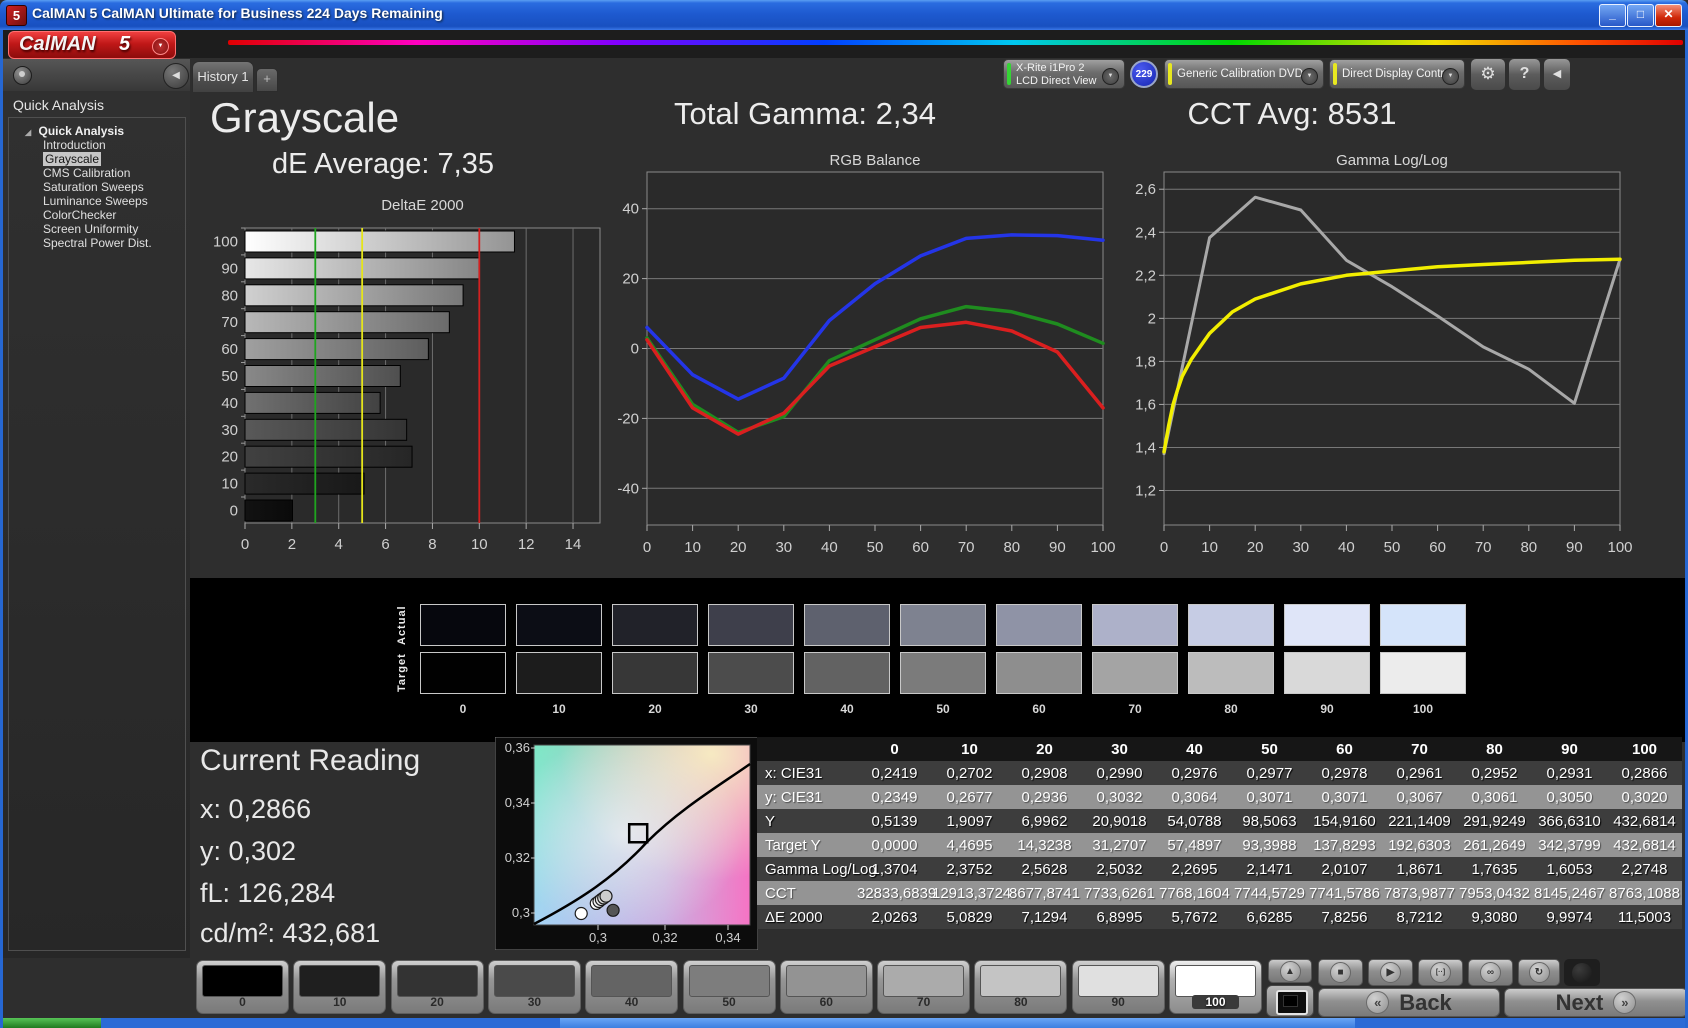 Image resolution: width=1688 pixels, height=1028 pixels. What do you see at coordinates (340, 987) in the screenshot?
I see `pattern-button-10: 10` at bounding box center [340, 987].